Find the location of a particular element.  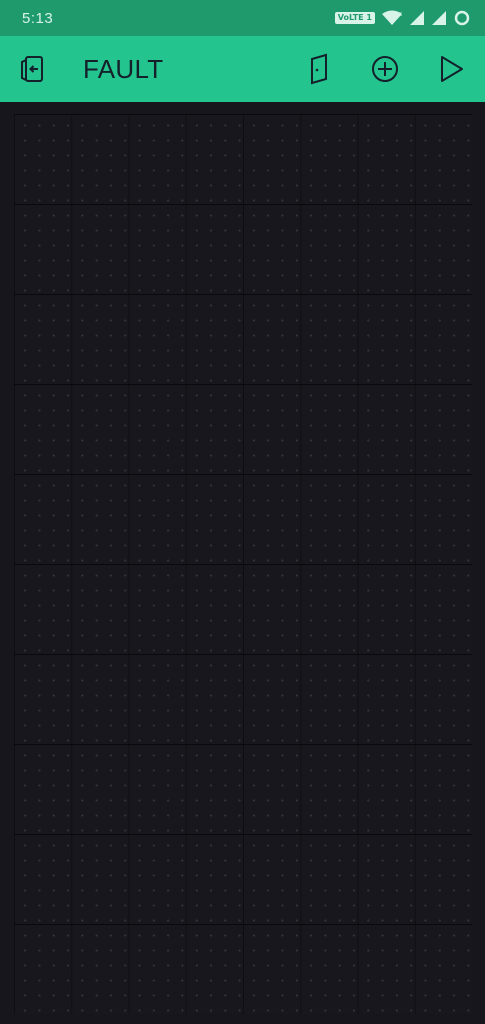

play-icon is located at coordinates (452, 69).